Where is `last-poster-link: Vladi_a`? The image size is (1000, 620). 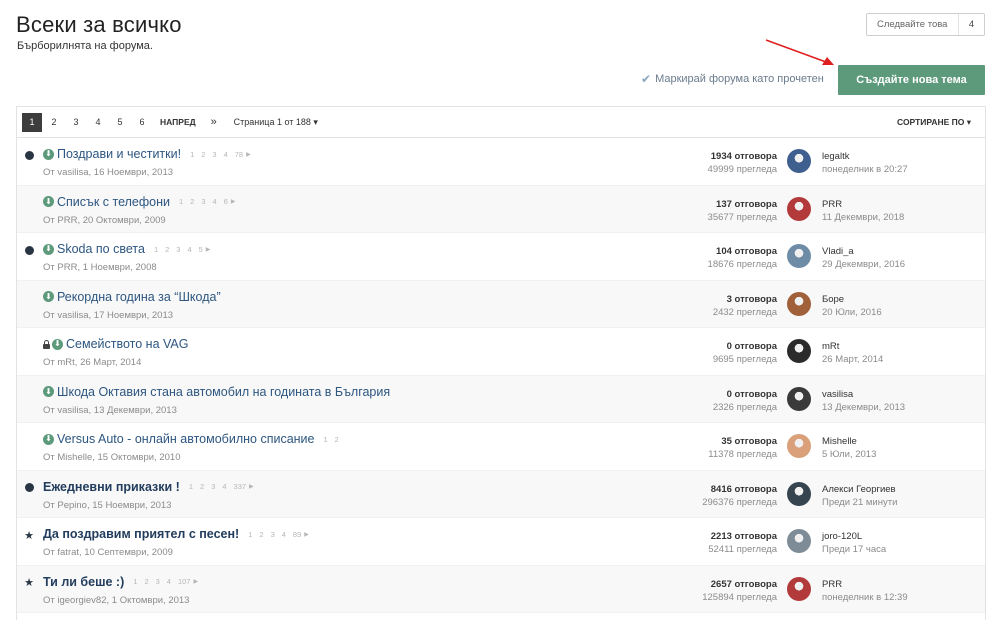
last-poster-link: Vladi_a is located at coordinates (863, 251).